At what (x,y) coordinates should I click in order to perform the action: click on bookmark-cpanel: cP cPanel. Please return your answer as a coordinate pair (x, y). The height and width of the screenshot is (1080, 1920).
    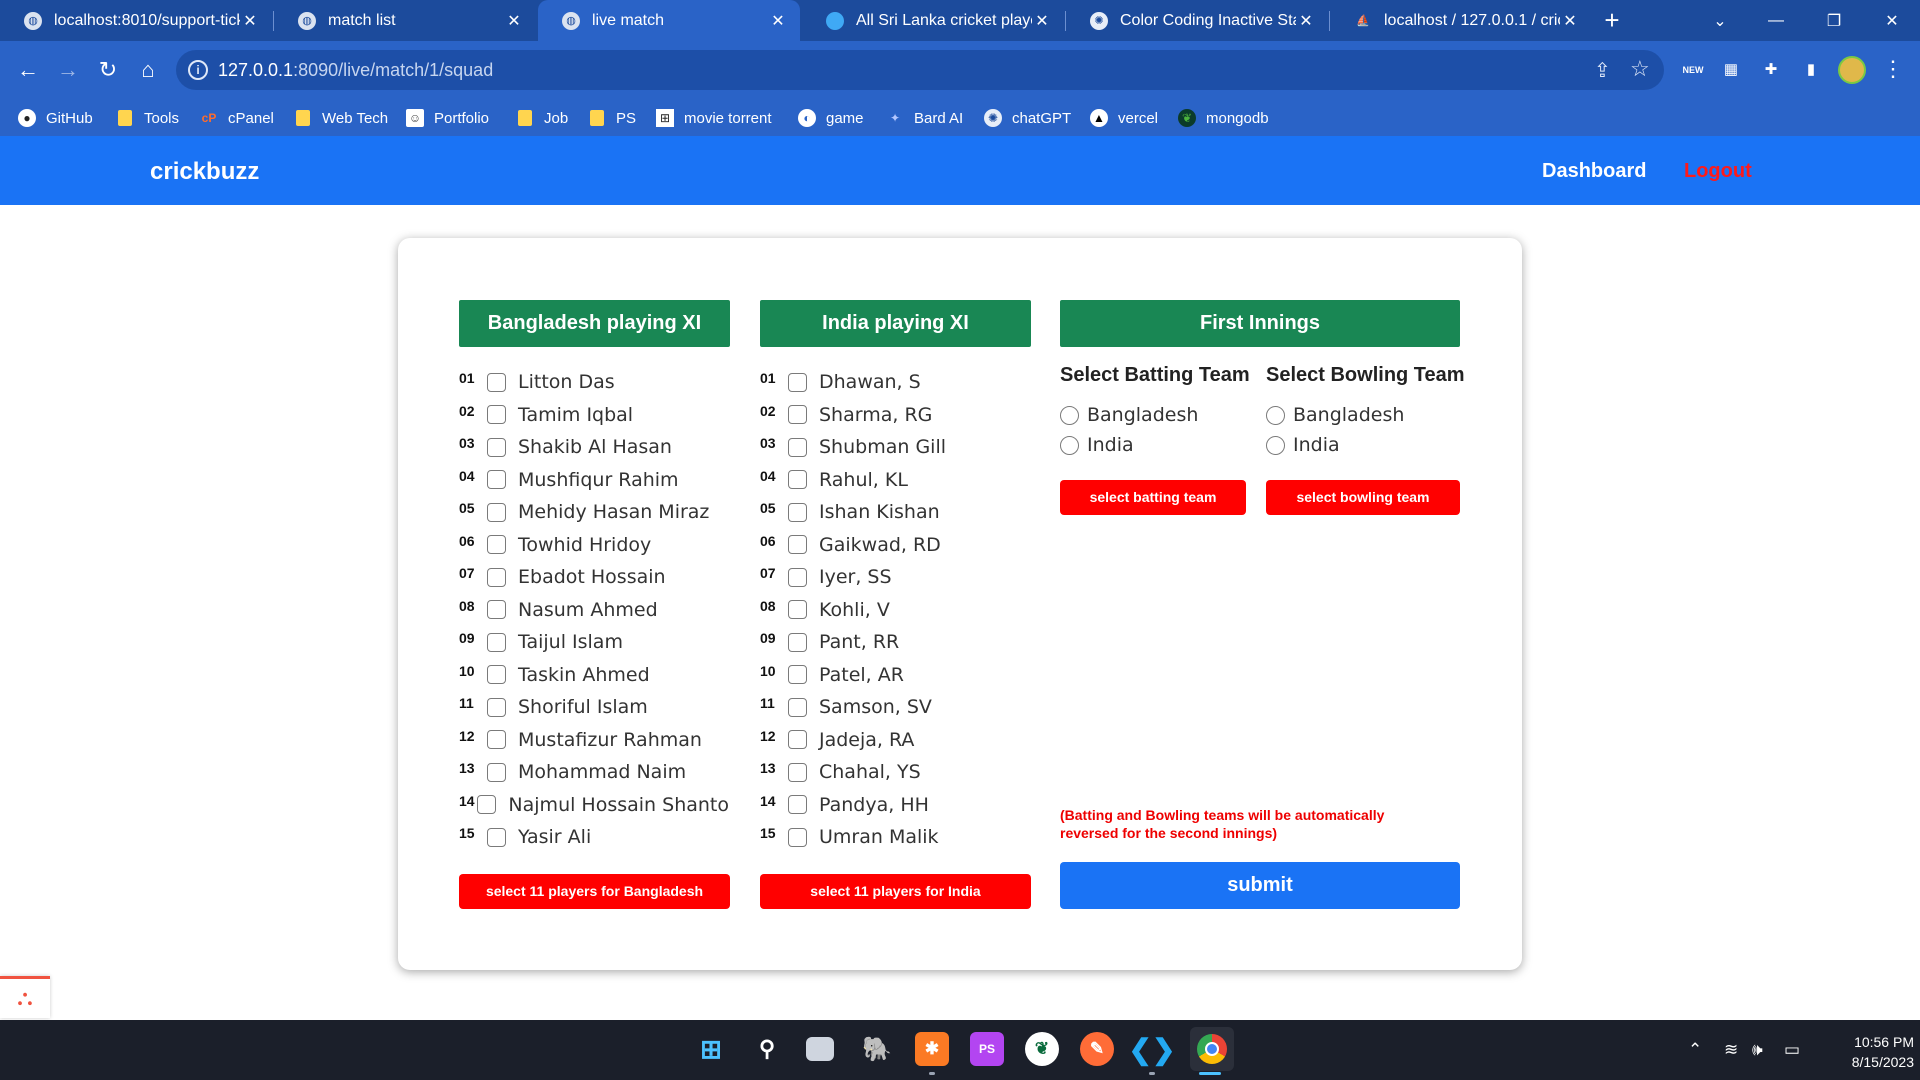
    Looking at the image, I should click on (237, 118).